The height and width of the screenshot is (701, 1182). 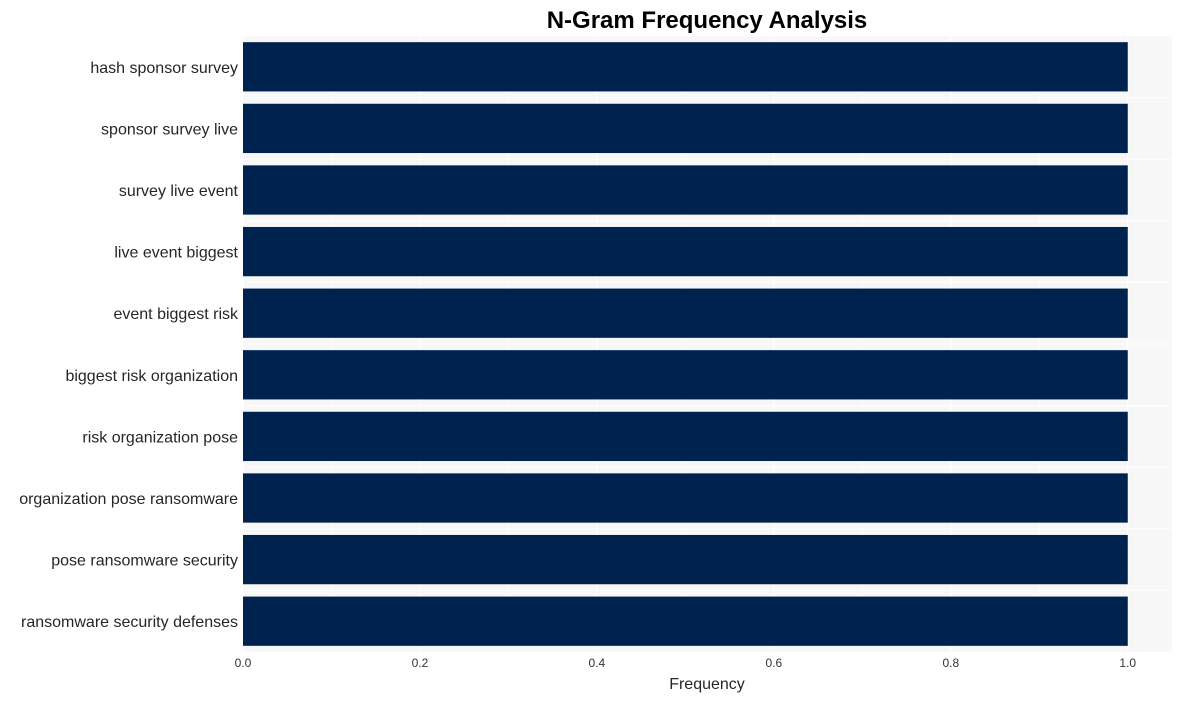 What do you see at coordinates (151, 376) in the screenshot?
I see `y-tick-label: biggest risk organization` at bounding box center [151, 376].